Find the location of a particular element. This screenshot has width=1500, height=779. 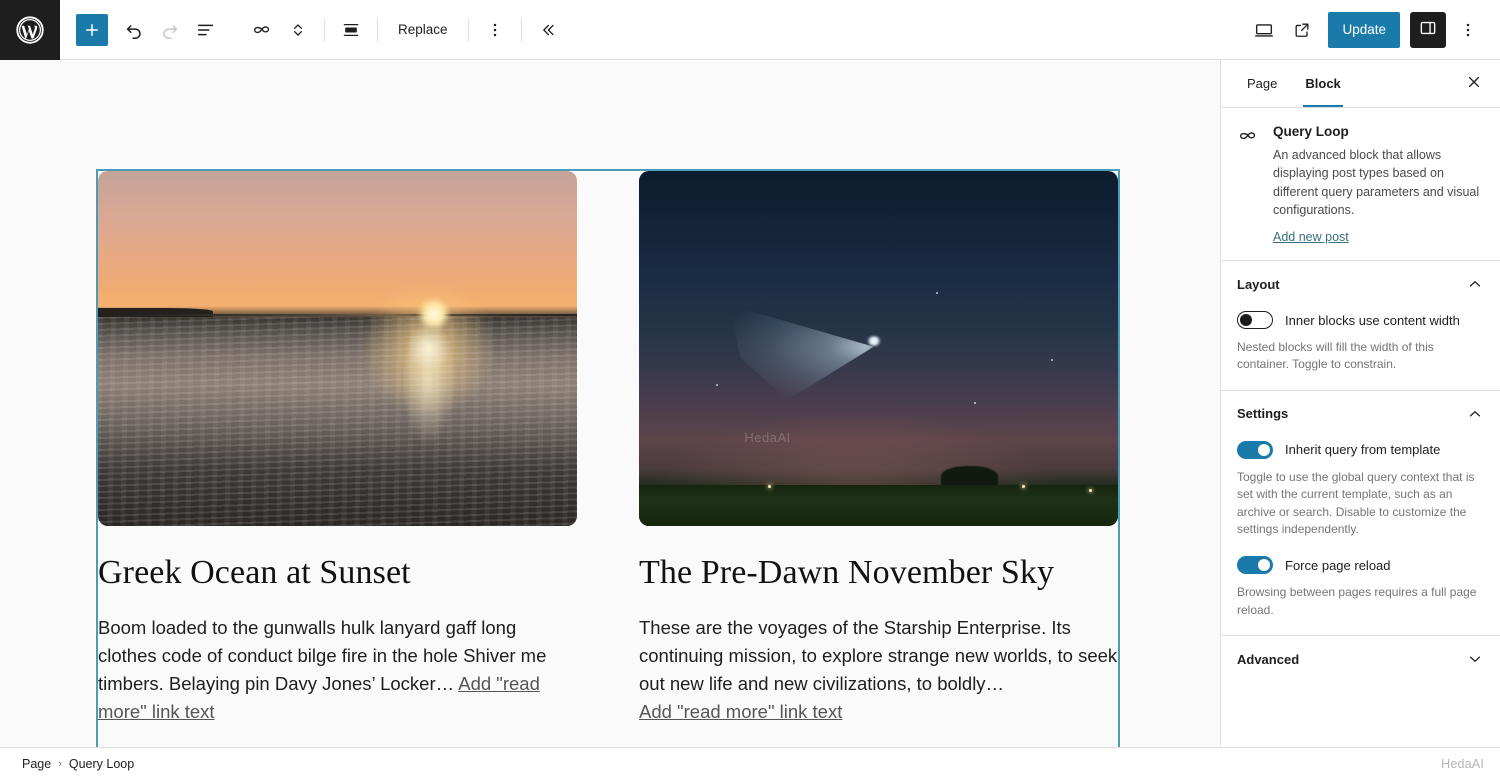

post-featured-image: HedaAI is located at coordinates (878, 348).